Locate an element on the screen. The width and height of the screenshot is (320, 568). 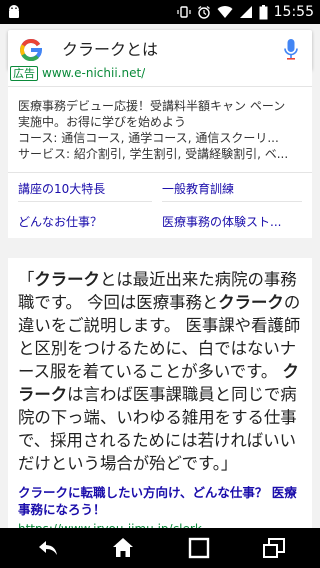
snippet-text: で、採用されるためには若ければいい is located at coordinates (157, 440).